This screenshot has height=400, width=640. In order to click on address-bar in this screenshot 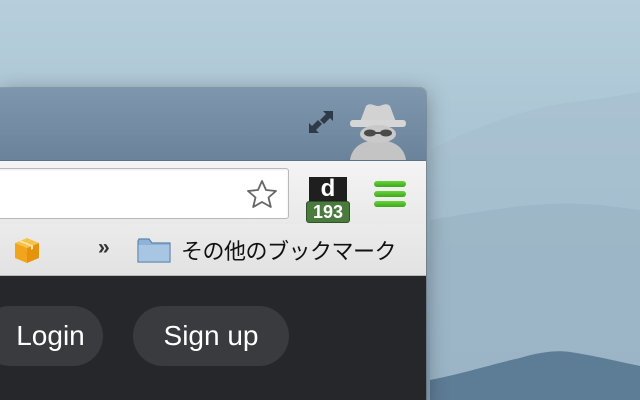, I will do `click(144, 193)`.